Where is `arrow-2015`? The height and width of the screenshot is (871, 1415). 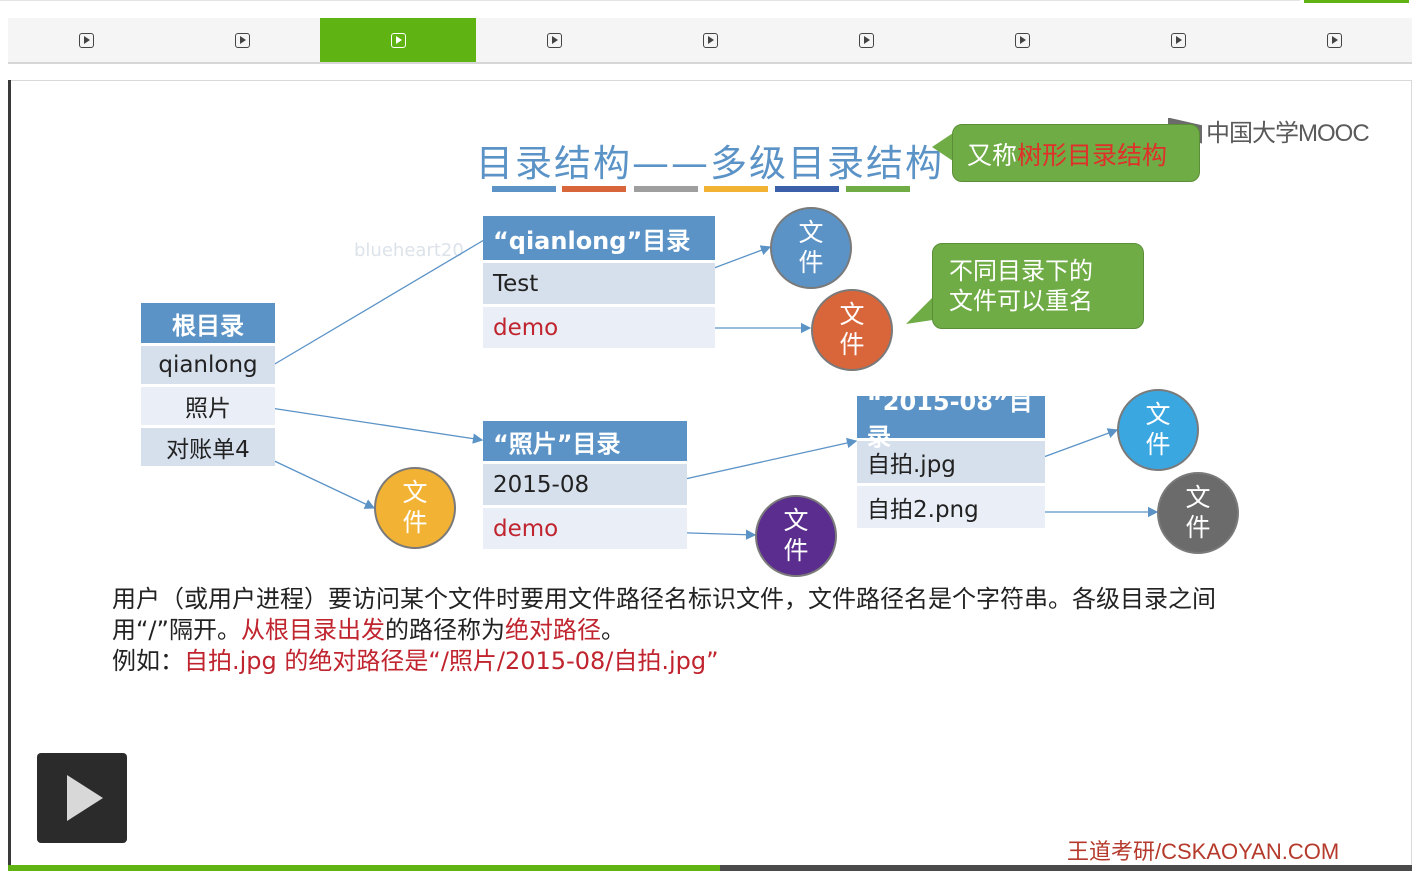
arrow-2015 is located at coordinates (757, 461).